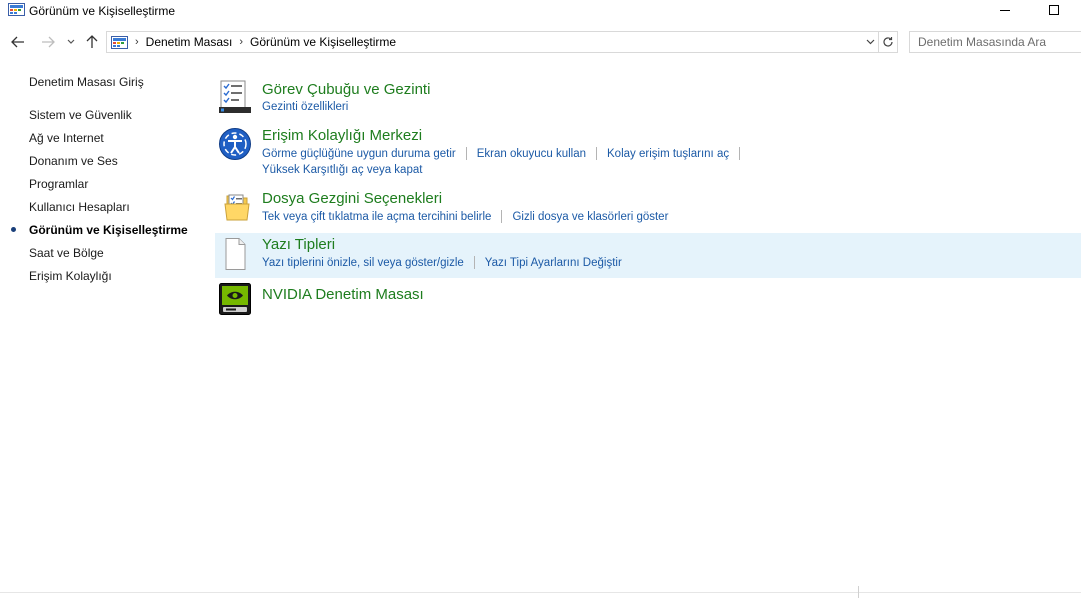 This screenshot has width=1081, height=598. Describe the element at coordinates (80, 115) in the screenshot. I see `sidebar-item-system-security: Sistem ve Güvenlik` at that location.